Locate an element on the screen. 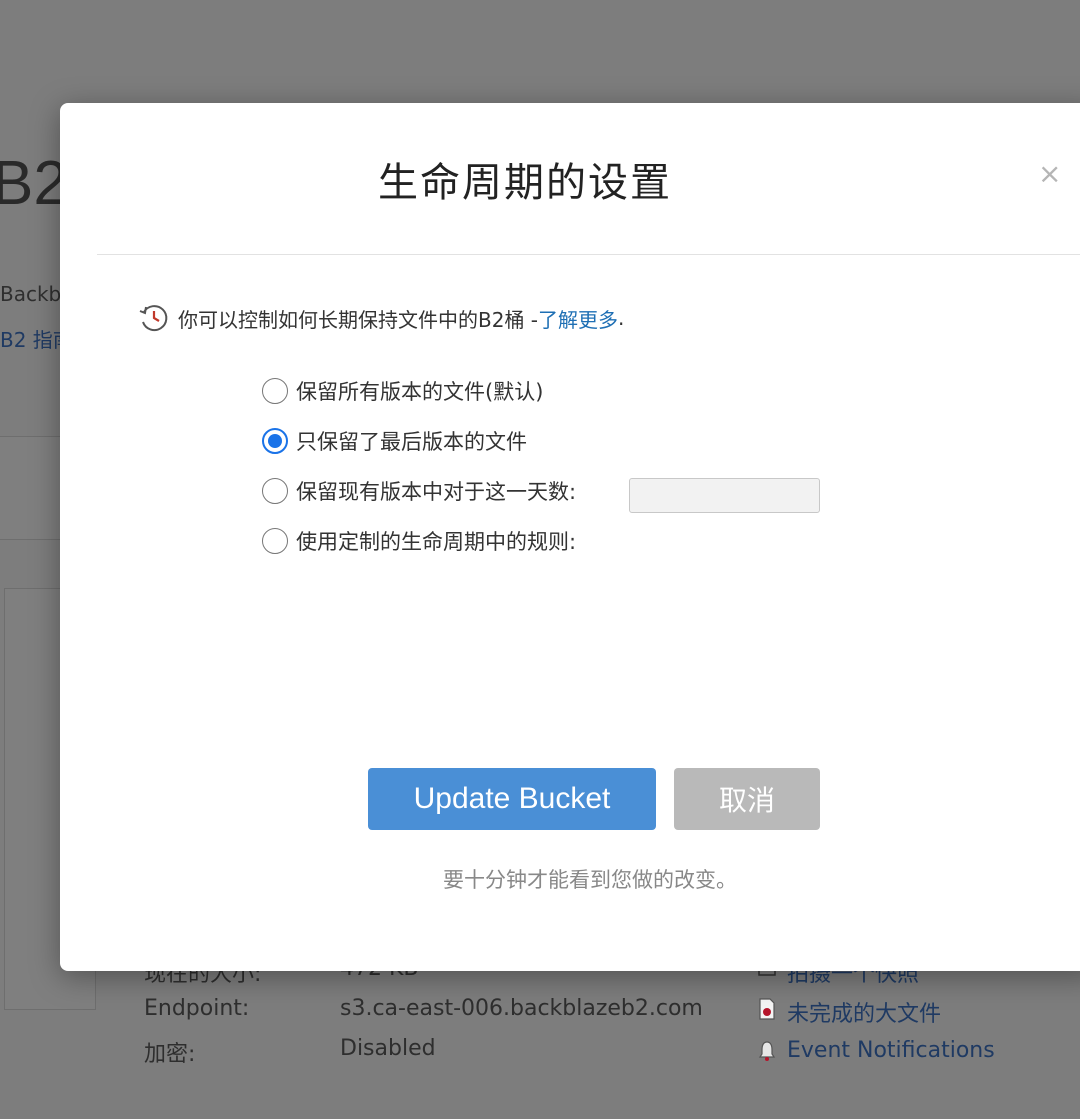 The image size is (1080, 1119). option-keep-days: 保留现有版本中对于这一天数: is located at coordinates (419, 491).